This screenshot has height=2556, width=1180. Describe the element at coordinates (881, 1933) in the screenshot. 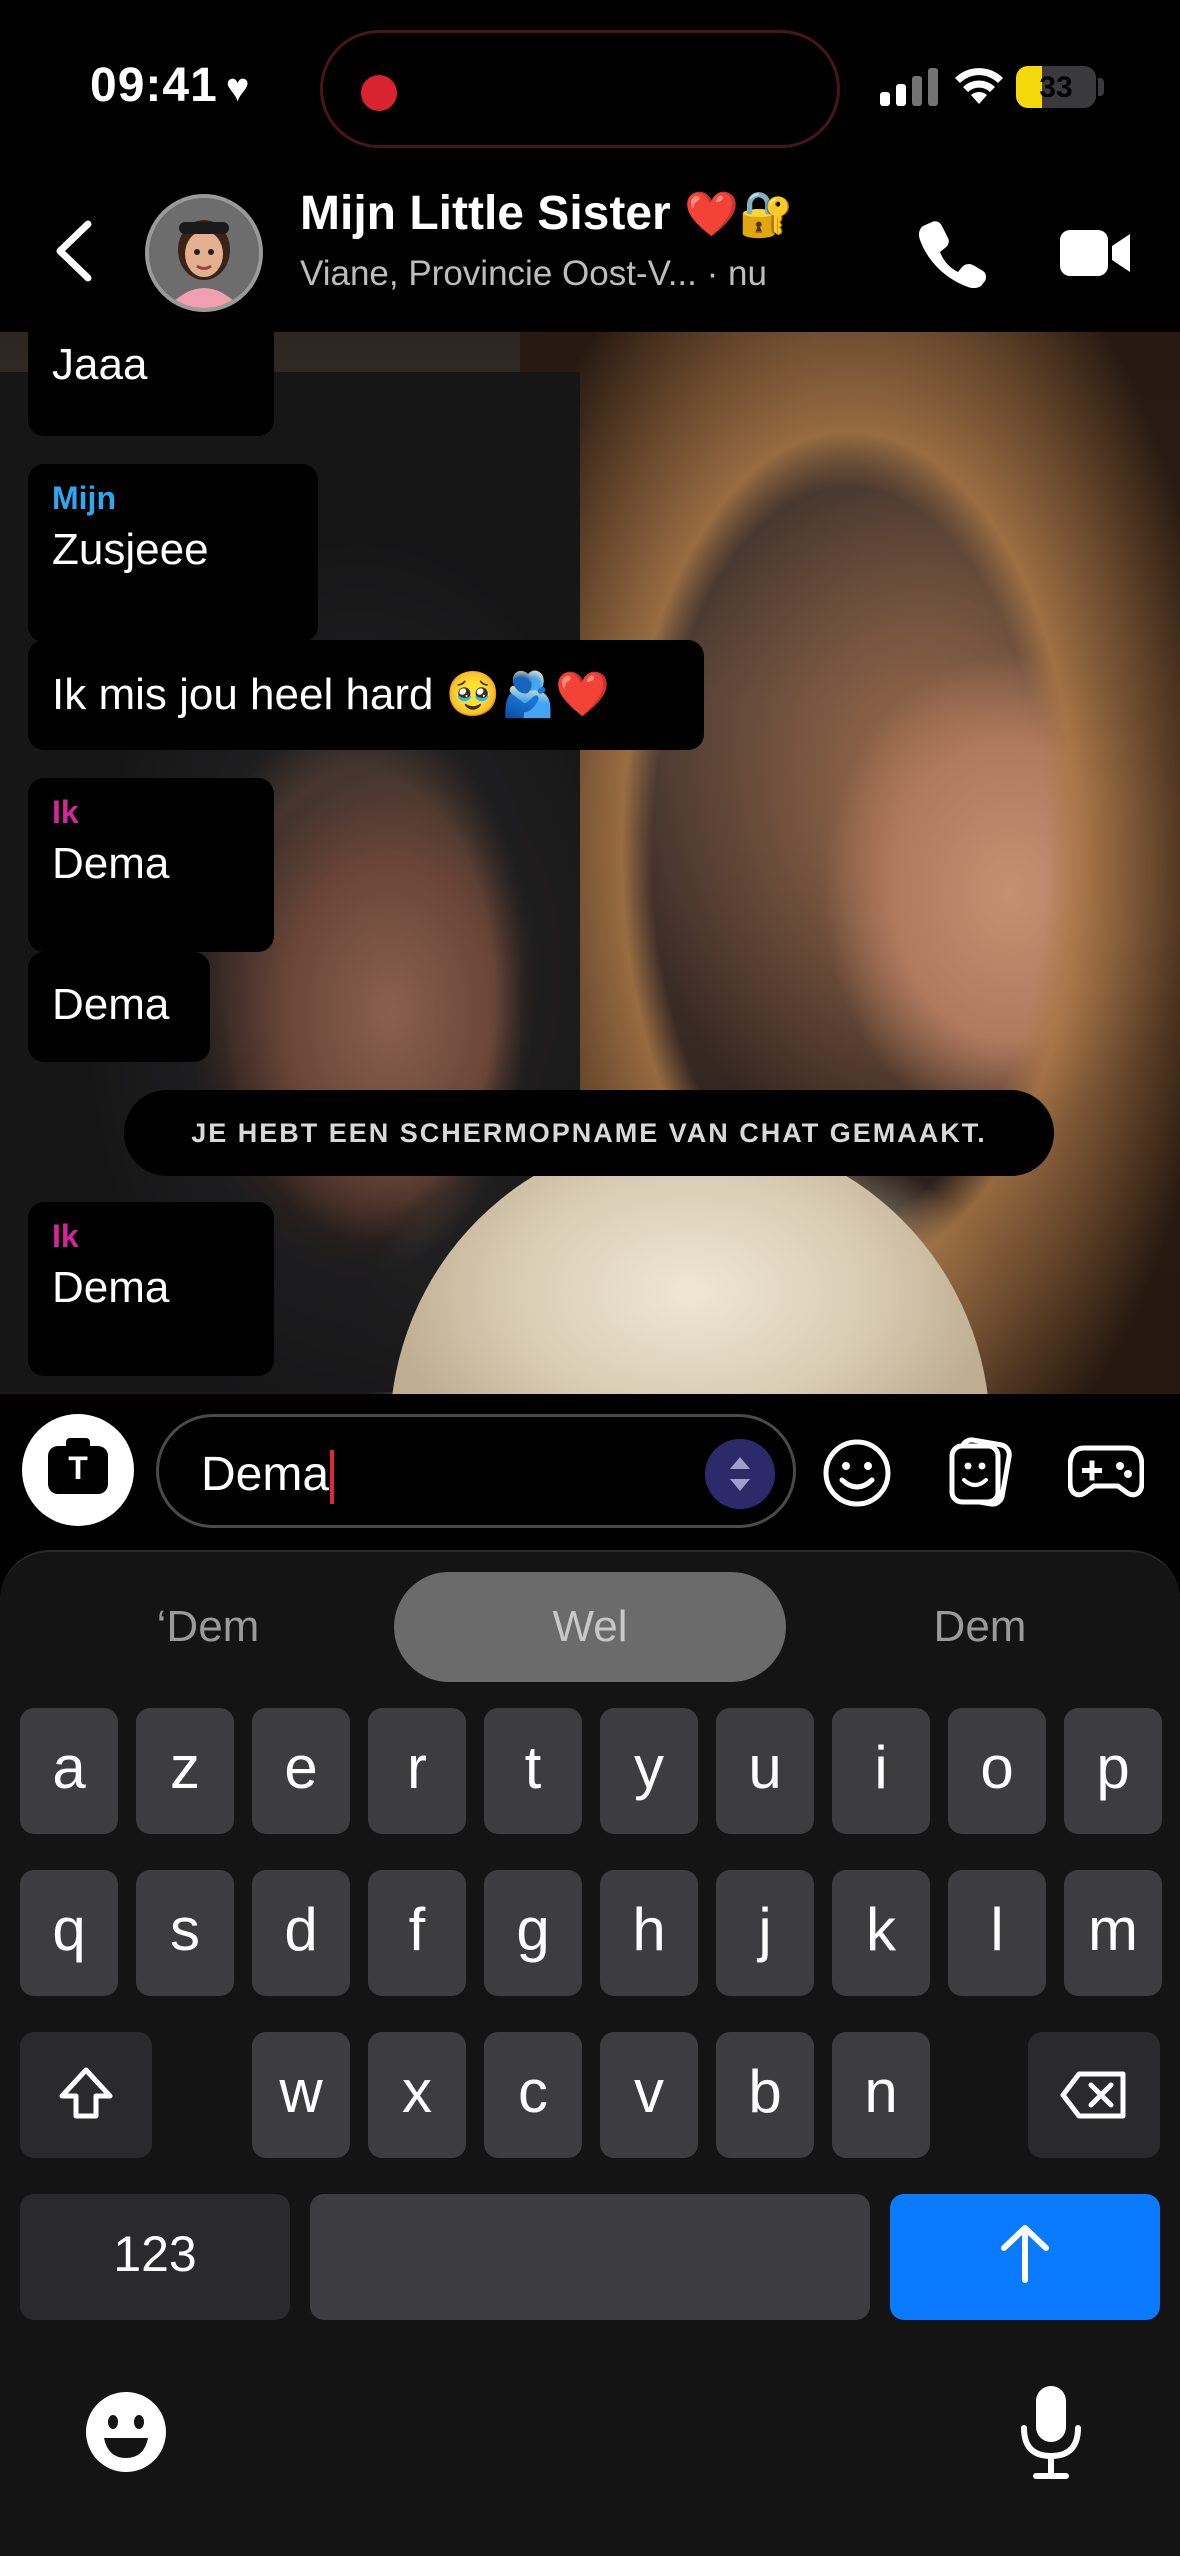

I see `key-k: k` at that location.